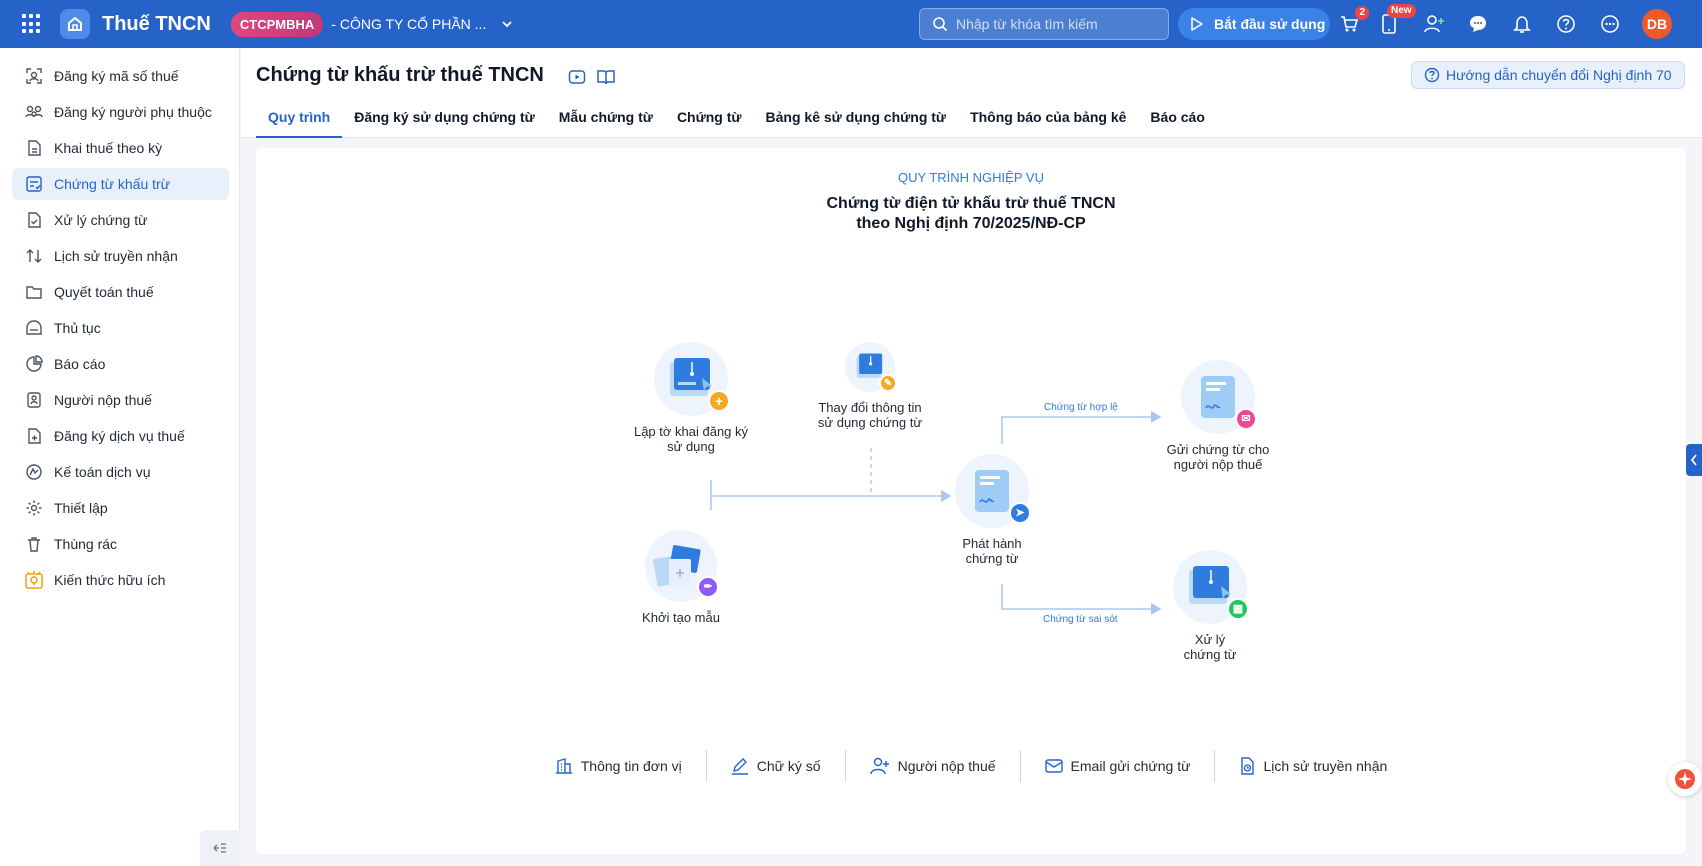 The width and height of the screenshot is (1702, 866). Describe the element at coordinates (1238, 609) in the screenshot. I see `document-fix-icon: ▦` at that location.